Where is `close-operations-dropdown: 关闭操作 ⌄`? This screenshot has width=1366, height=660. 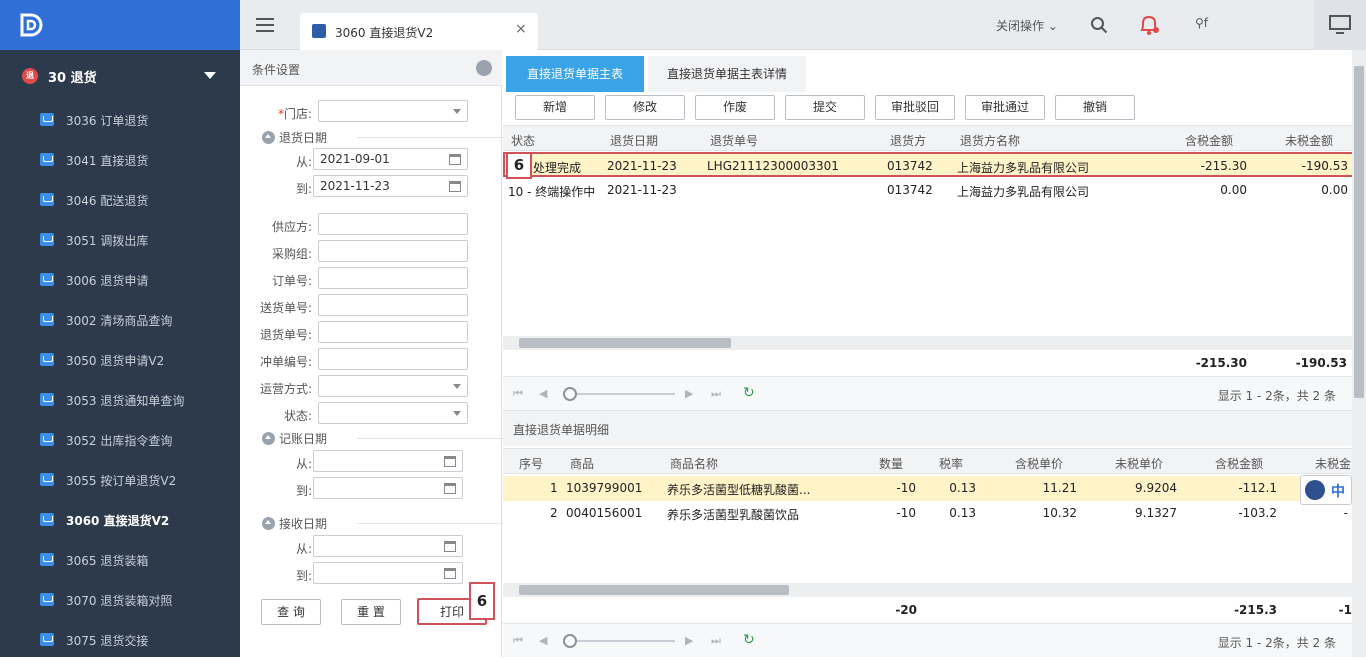
close-operations-dropdown: 关闭操作 ⌄ is located at coordinates (1027, 25).